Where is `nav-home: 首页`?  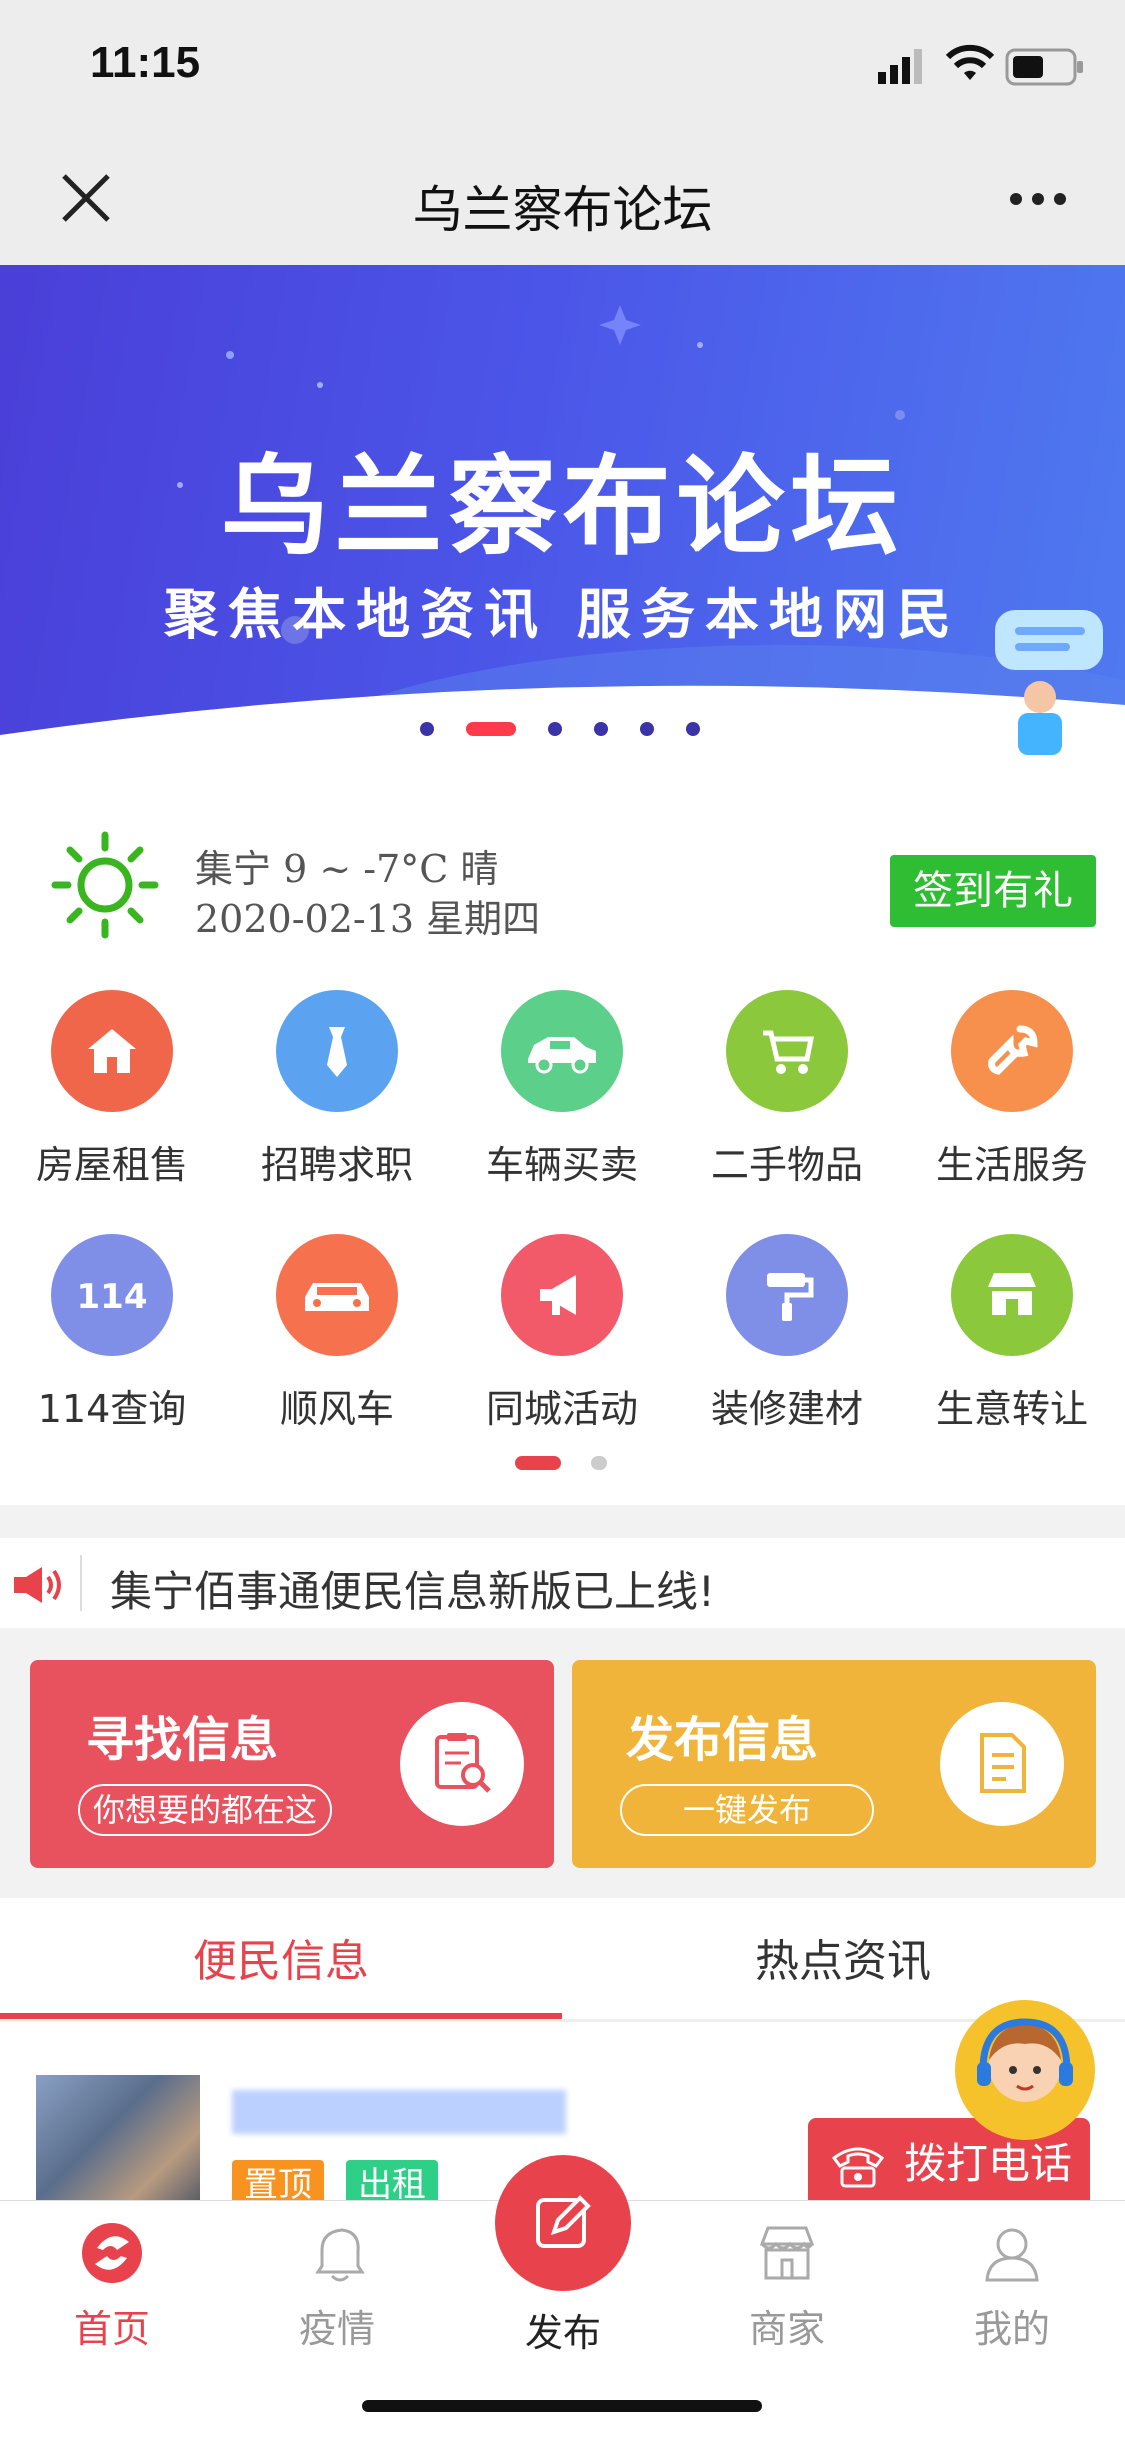
nav-home: 首页 is located at coordinates (112, 2285).